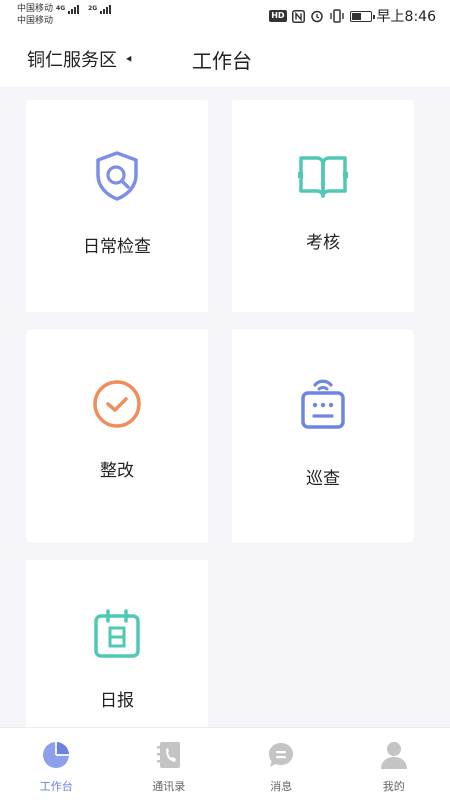  What do you see at coordinates (362, 16) in the screenshot?
I see `battery-icon` at bounding box center [362, 16].